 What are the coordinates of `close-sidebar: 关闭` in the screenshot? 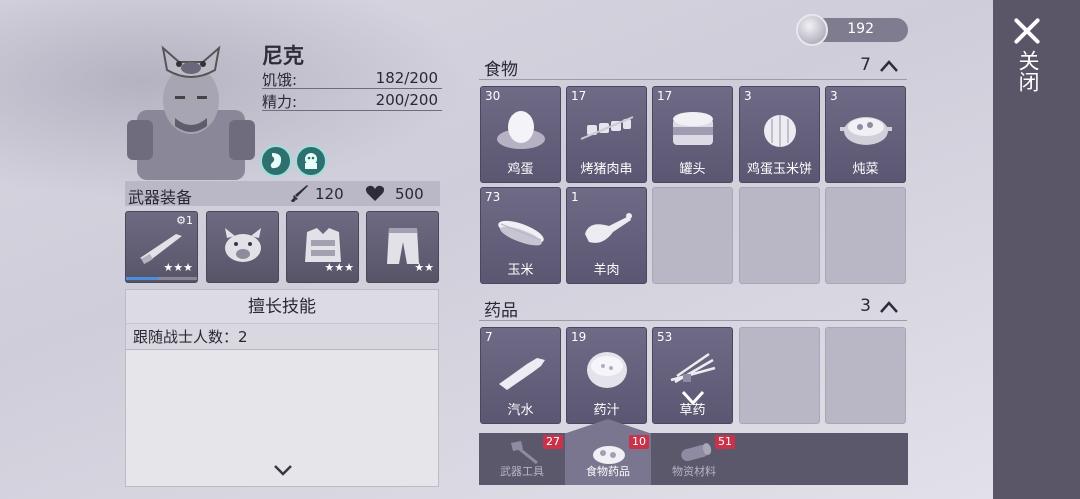 It's located at (1036, 249).